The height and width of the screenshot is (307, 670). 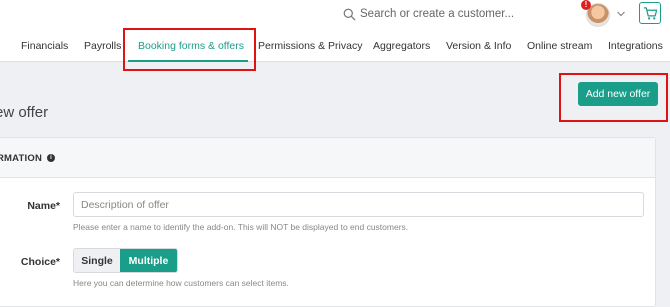 I want to click on active-tab-indicator, so click(x=188, y=61).